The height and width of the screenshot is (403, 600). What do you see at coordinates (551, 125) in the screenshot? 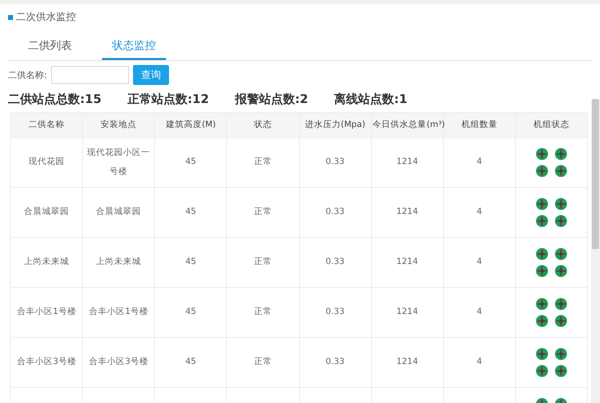
I see `column-header: 机组状态` at bounding box center [551, 125].